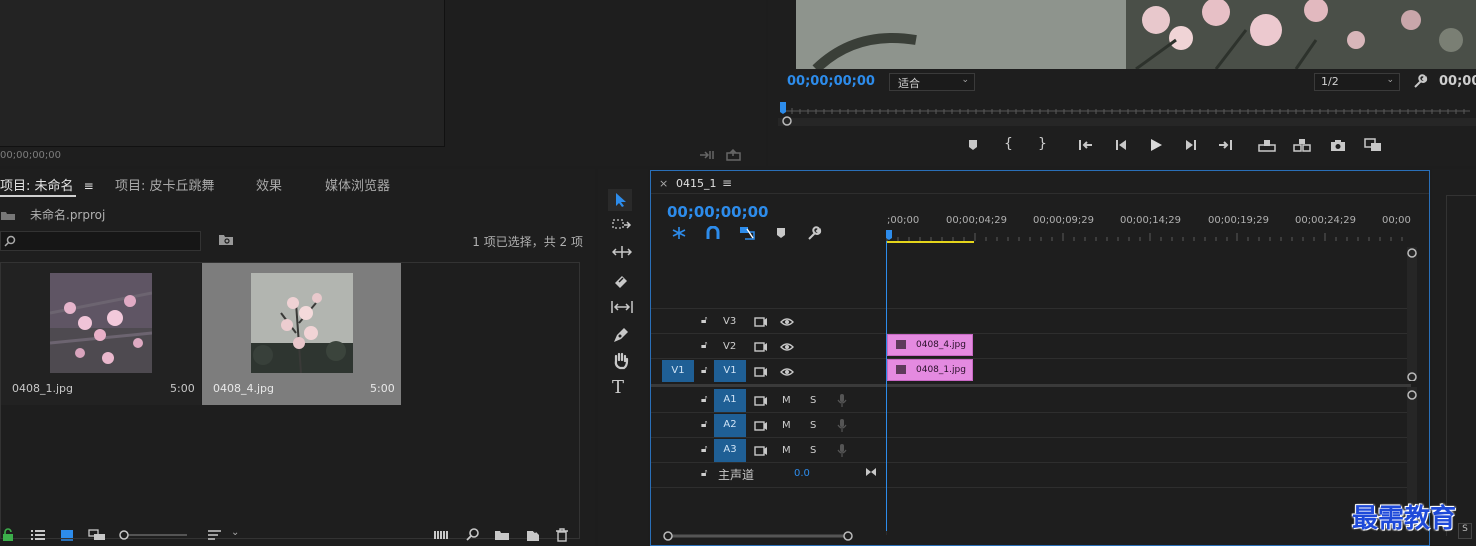 The width and height of the screenshot is (1476, 546). What do you see at coordinates (235, 532) in the screenshot?
I see `chevron-down-icon: ⌄` at bounding box center [235, 532].